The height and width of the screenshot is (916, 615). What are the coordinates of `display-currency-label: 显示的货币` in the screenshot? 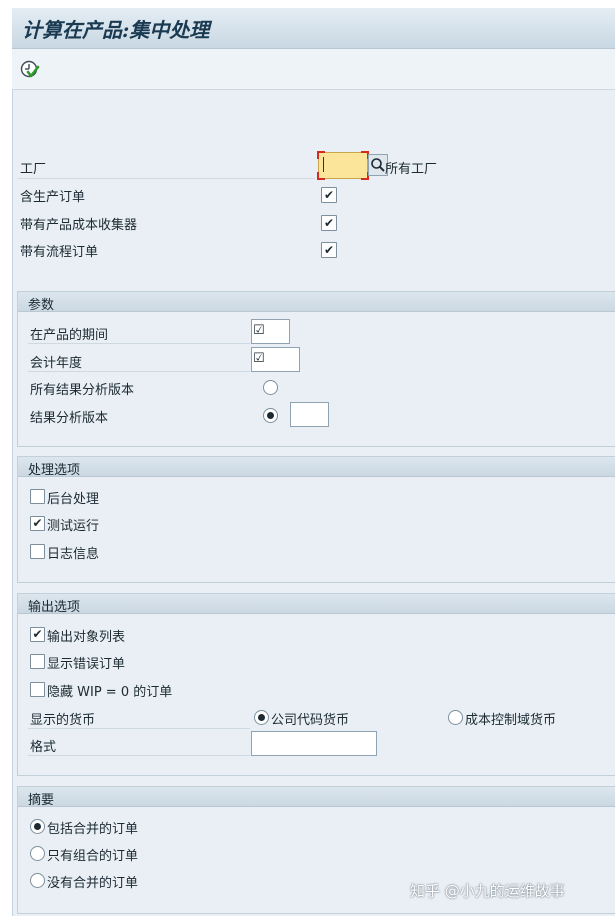 It's located at (63, 720).